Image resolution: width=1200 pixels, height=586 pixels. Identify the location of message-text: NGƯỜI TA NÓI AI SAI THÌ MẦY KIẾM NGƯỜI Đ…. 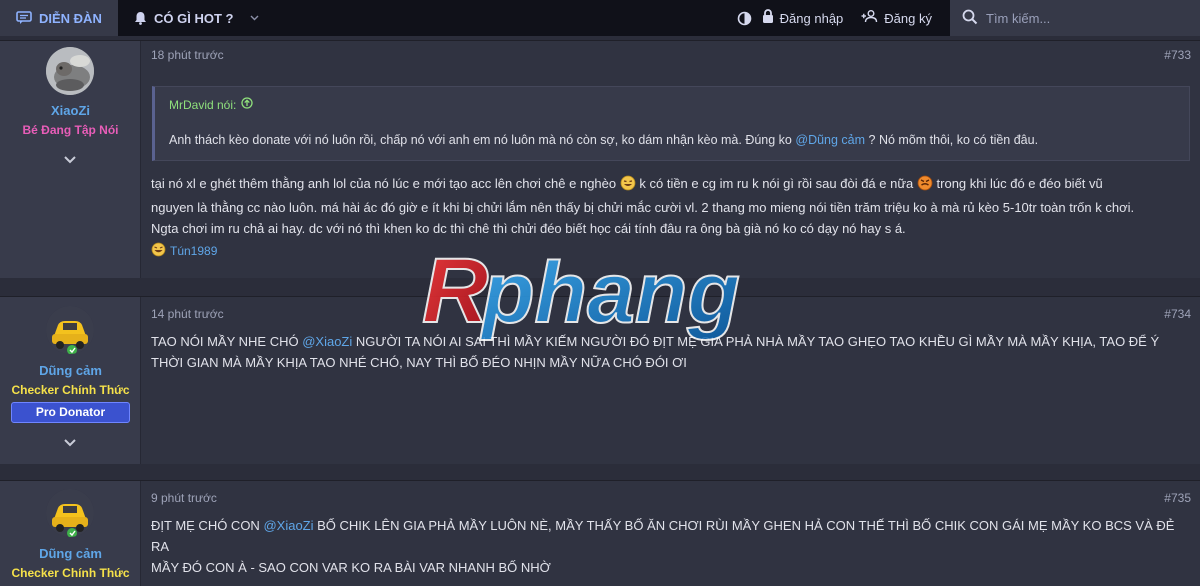
(757, 341).